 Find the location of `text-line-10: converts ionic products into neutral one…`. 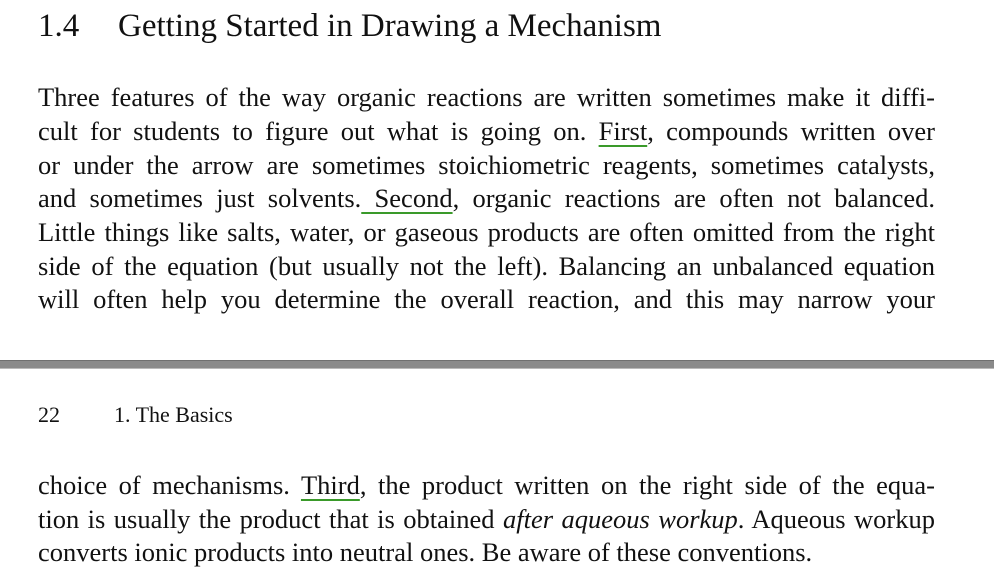

text-line-10: converts ionic products into neutral one… is located at coordinates (425, 552).